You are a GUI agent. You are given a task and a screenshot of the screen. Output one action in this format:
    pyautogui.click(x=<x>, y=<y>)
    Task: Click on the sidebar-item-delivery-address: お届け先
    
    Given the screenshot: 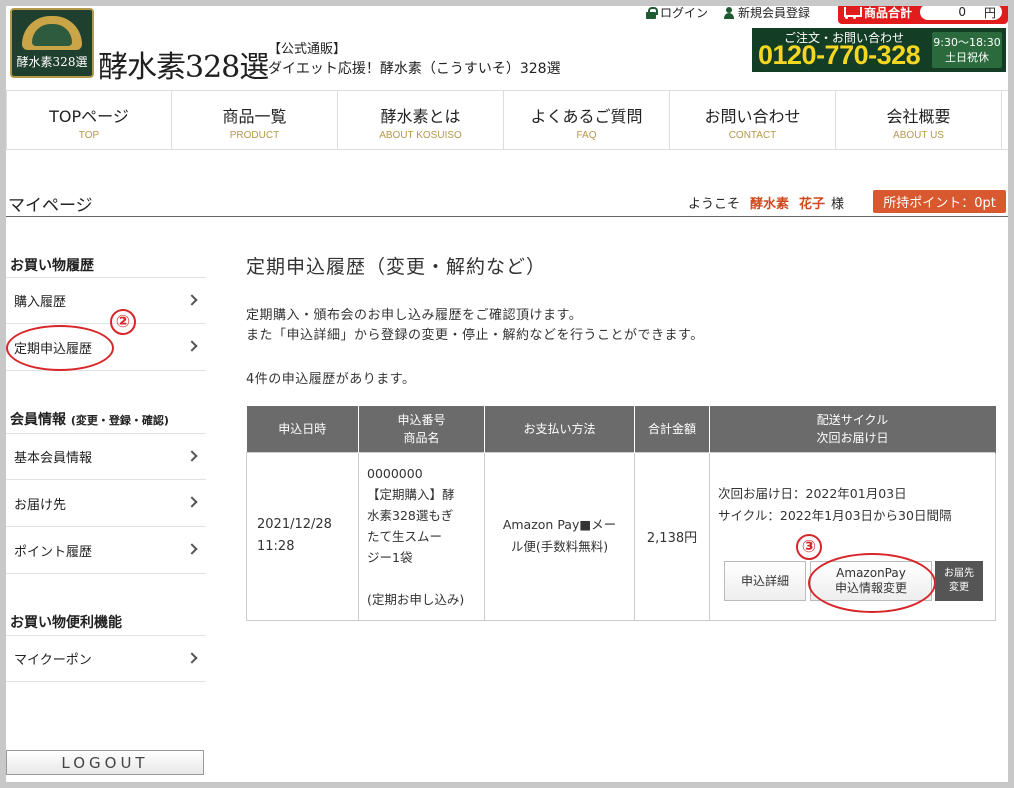 What is the action you would take?
    pyautogui.click(x=106, y=503)
    